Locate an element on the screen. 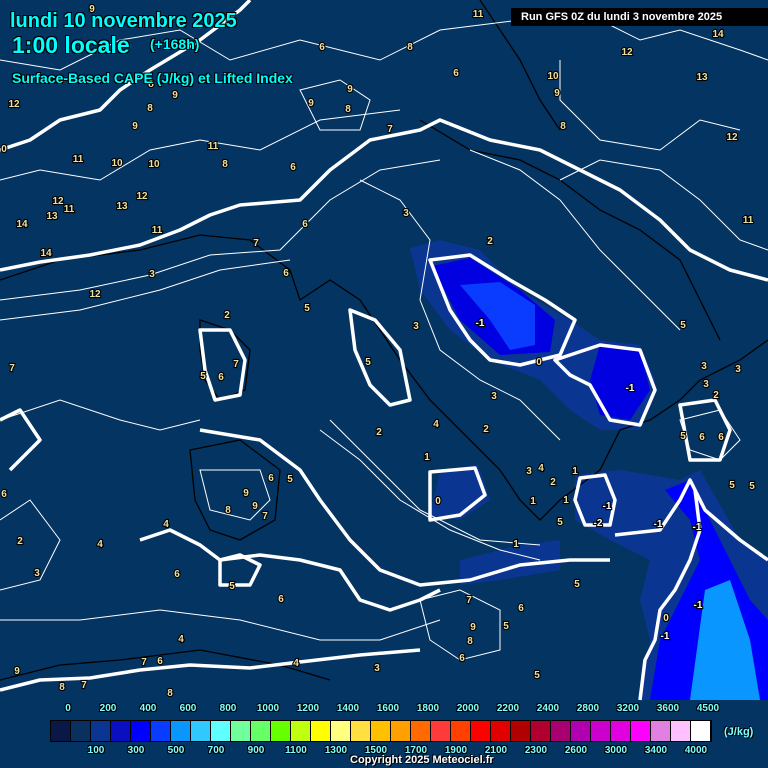  legend-label: 3400 is located at coordinates (656, 750).